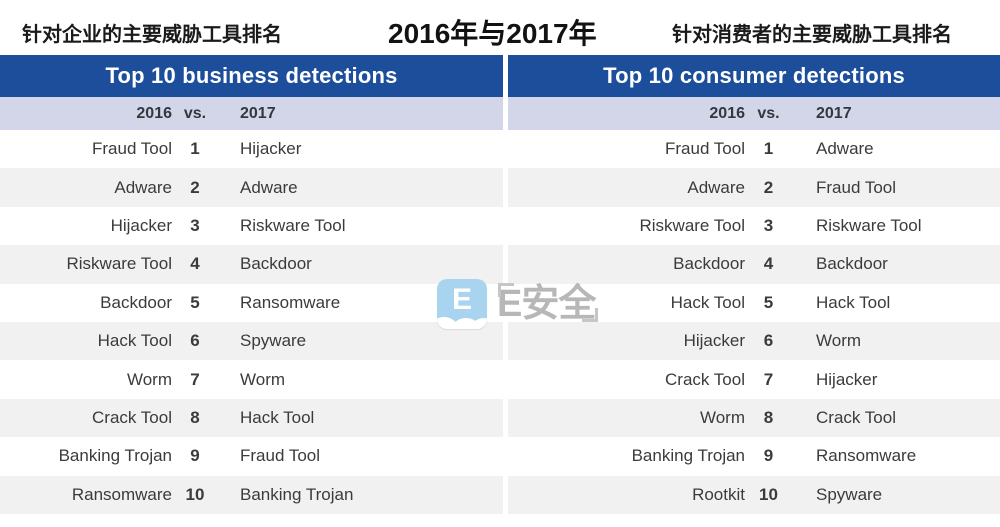  What do you see at coordinates (195, 379) in the screenshot?
I see `cell-rank: 7` at bounding box center [195, 379].